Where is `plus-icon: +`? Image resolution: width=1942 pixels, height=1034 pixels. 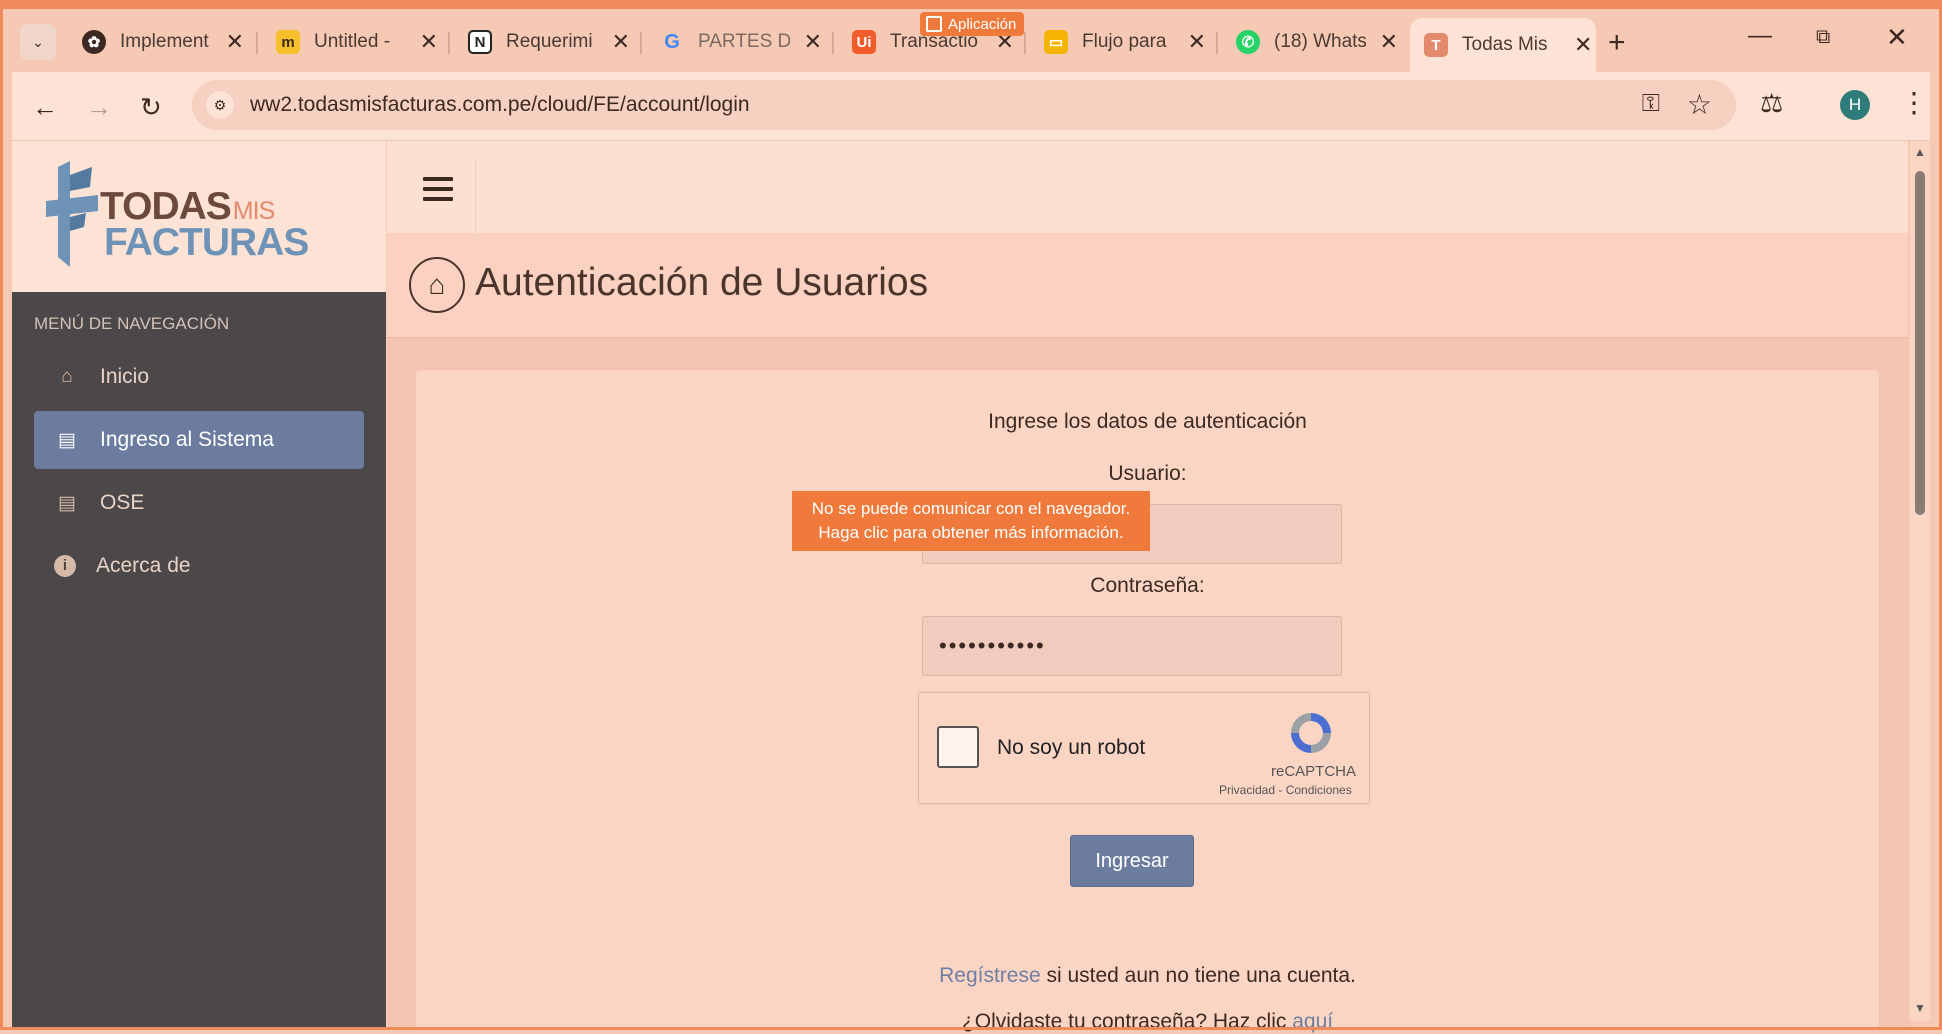 plus-icon: + is located at coordinates (1617, 42).